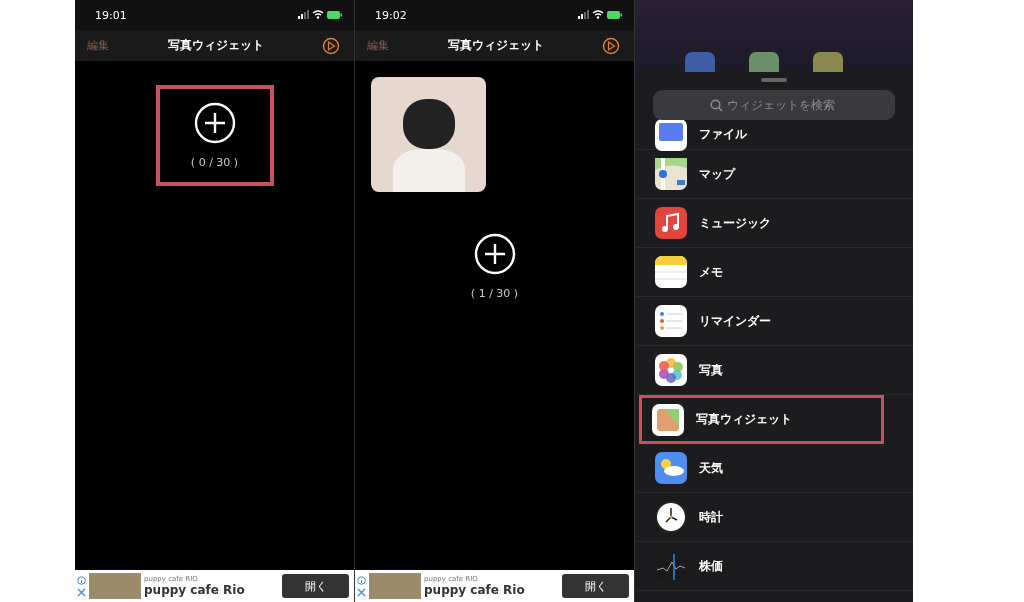  What do you see at coordinates (428, 134) in the screenshot?
I see `dog-photo-placeholder` at bounding box center [428, 134].